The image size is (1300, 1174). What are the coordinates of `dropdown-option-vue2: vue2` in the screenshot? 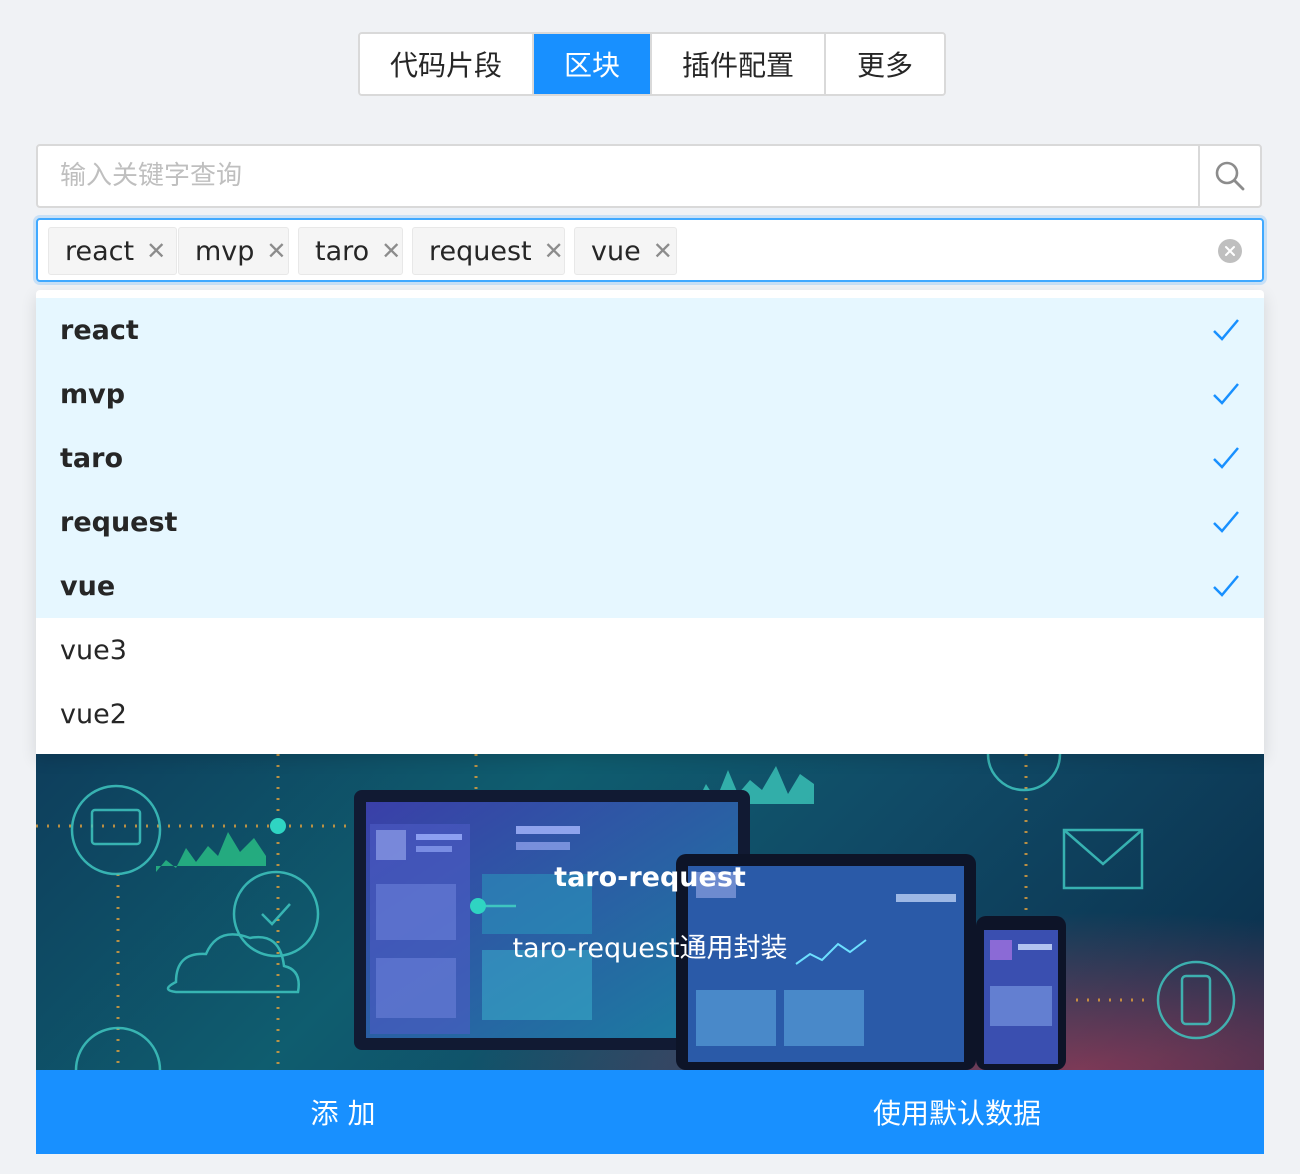 It's located at (650, 714).